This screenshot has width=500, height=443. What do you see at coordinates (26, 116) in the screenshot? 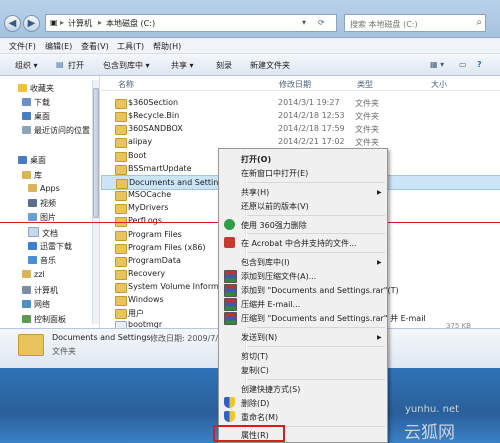
I see `desktop-icon` at bounding box center [26, 116].